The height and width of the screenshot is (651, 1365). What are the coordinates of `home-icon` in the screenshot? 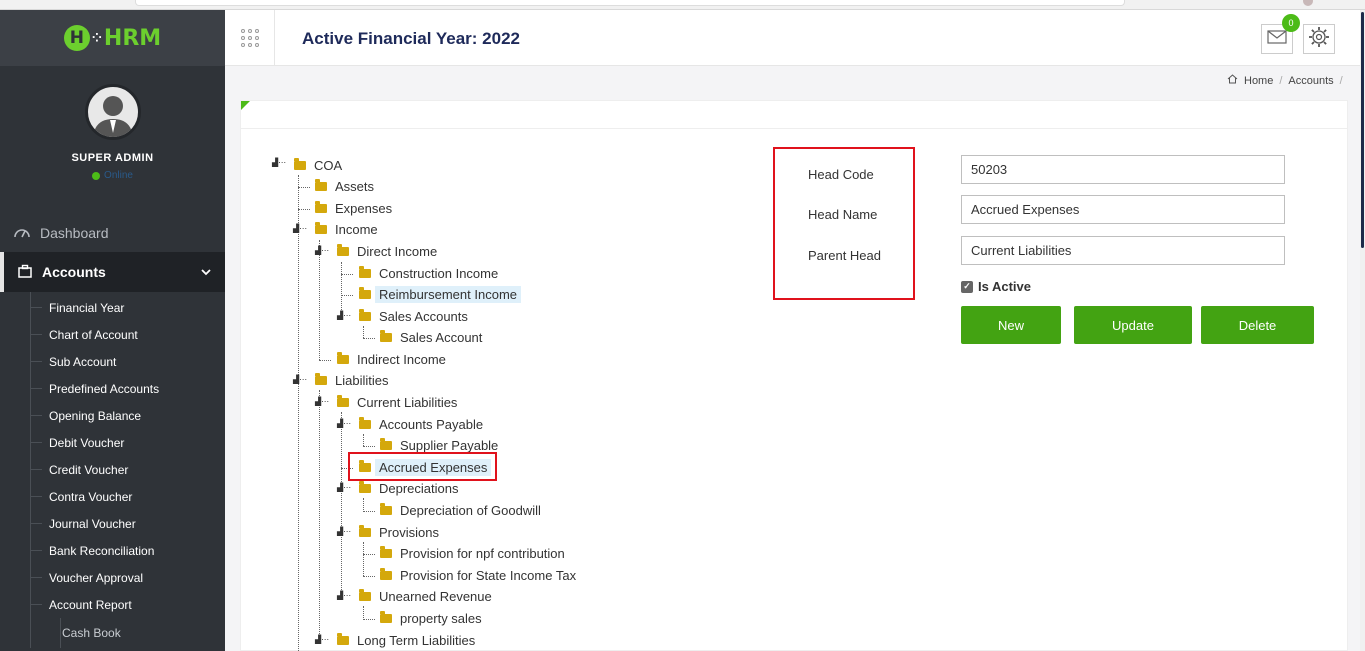 It's located at (1232, 80).